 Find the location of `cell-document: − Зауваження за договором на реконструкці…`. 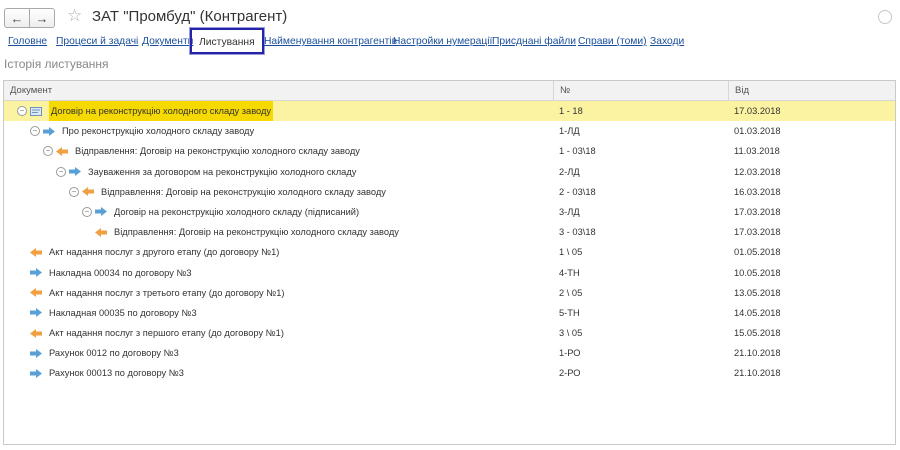

cell-document: − Зауваження за договором на реконструкці… is located at coordinates (278, 172).